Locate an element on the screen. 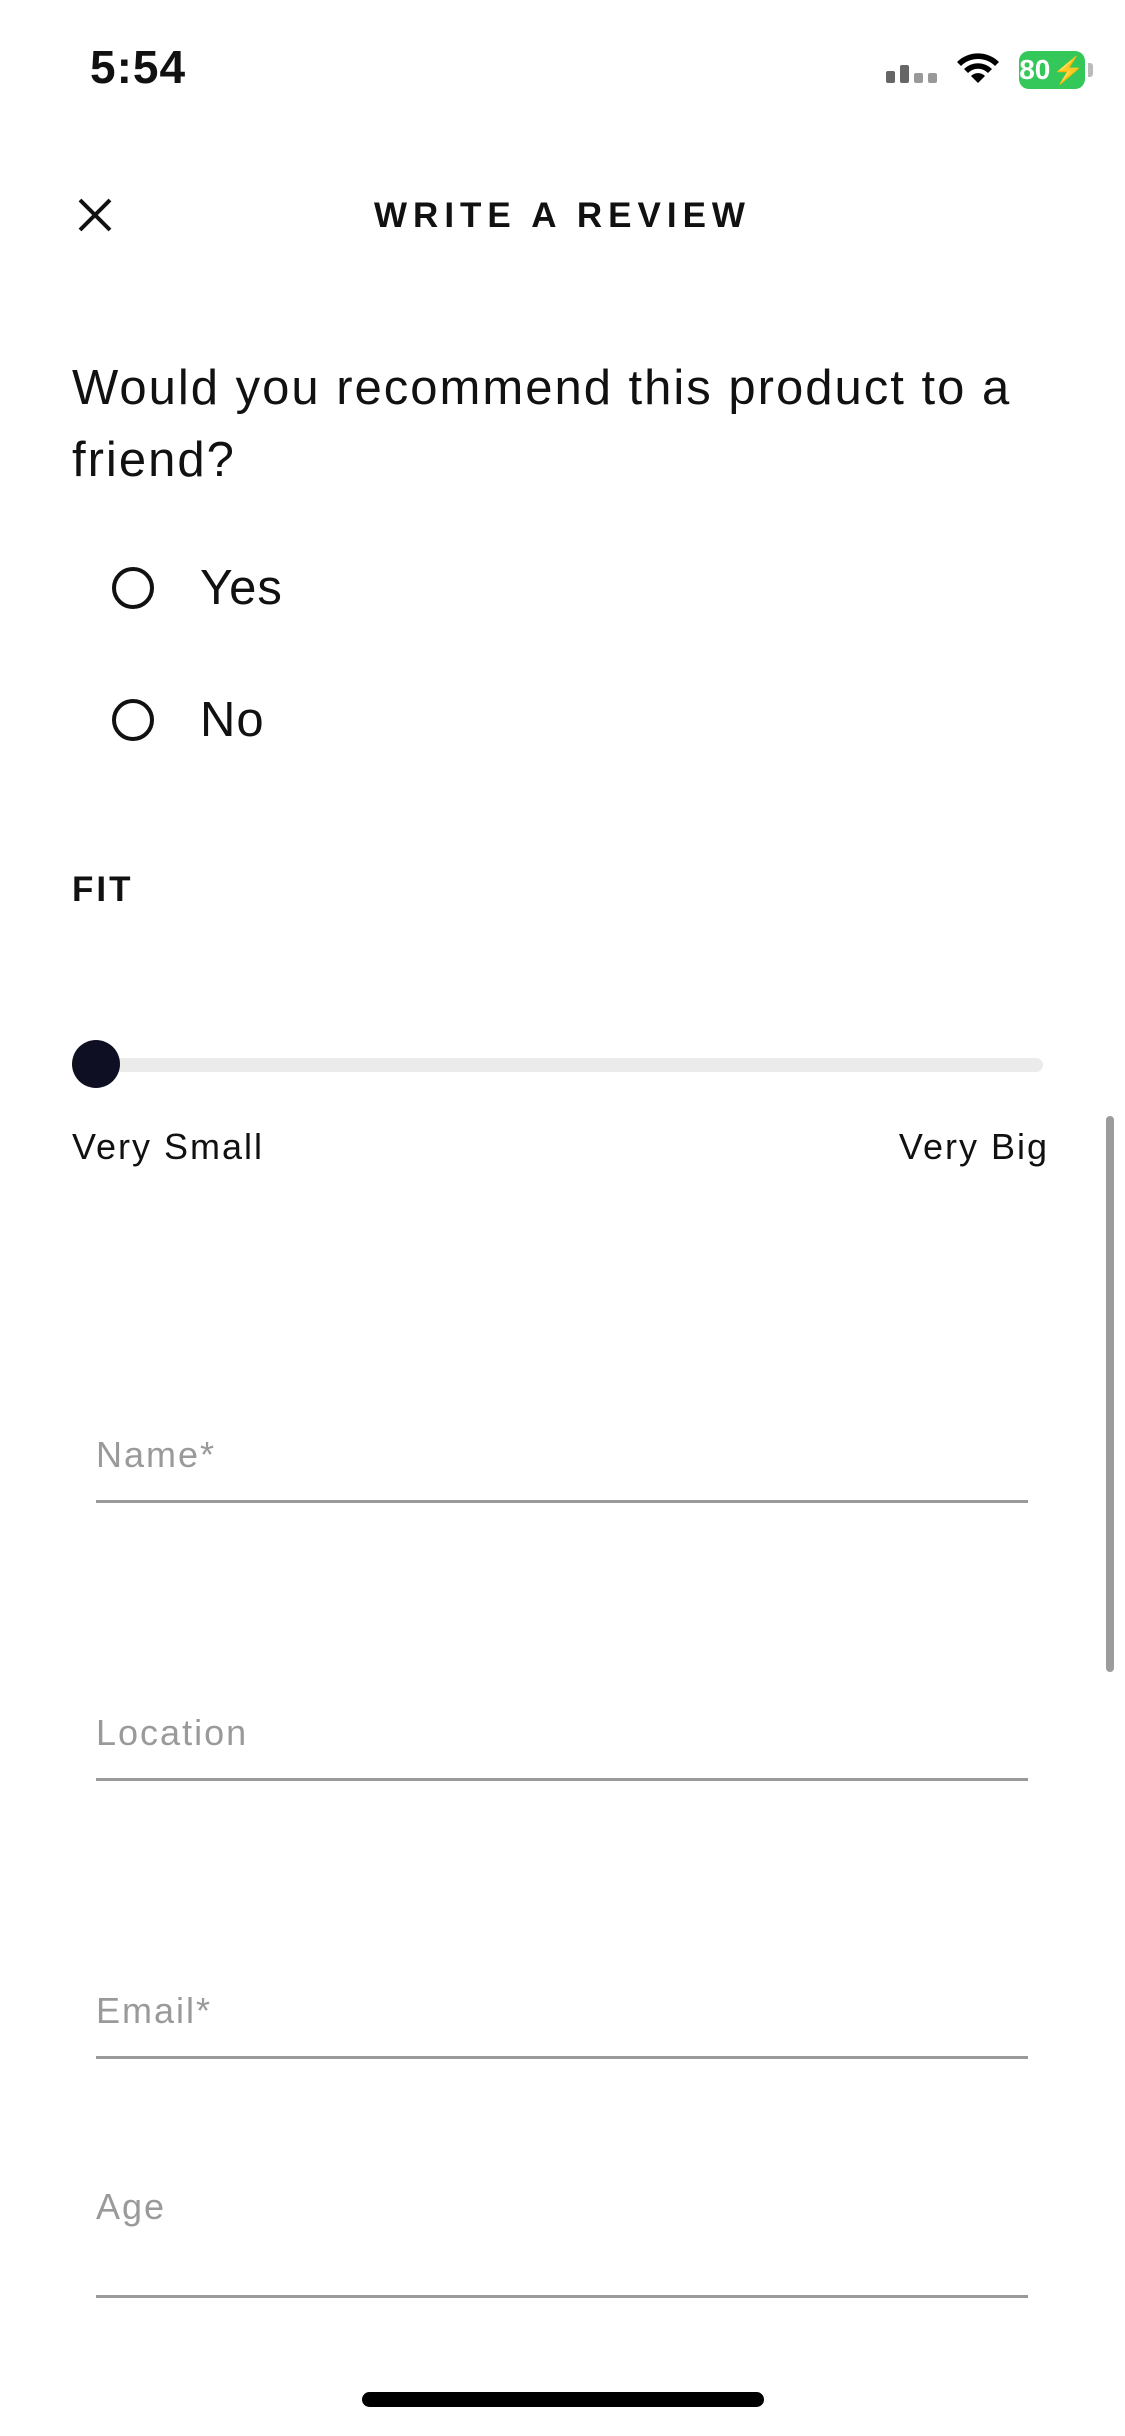  radio-label-no: No is located at coordinates (232, 720).